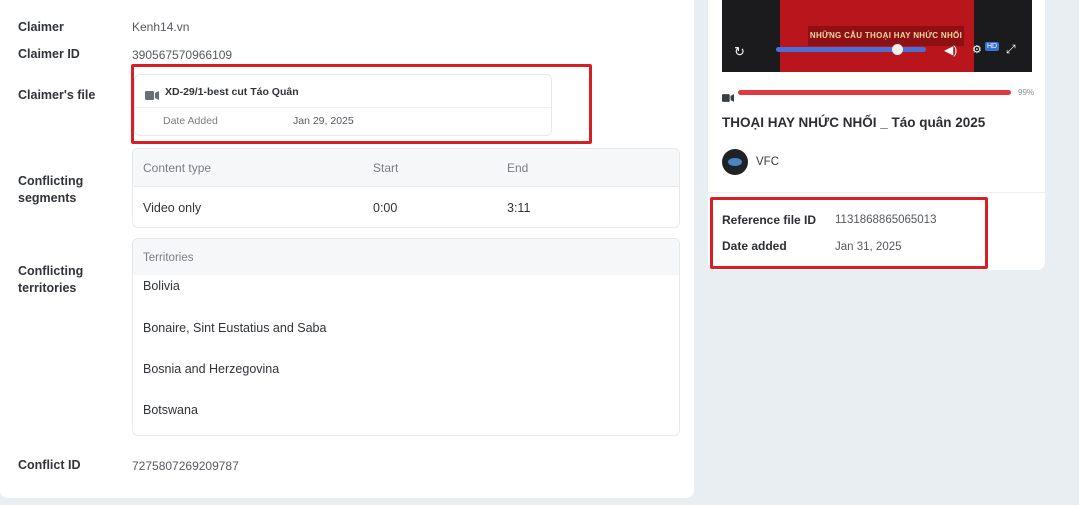  What do you see at coordinates (49, 465) in the screenshot?
I see `conflict-id-label: Conflict ID` at bounding box center [49, 465].